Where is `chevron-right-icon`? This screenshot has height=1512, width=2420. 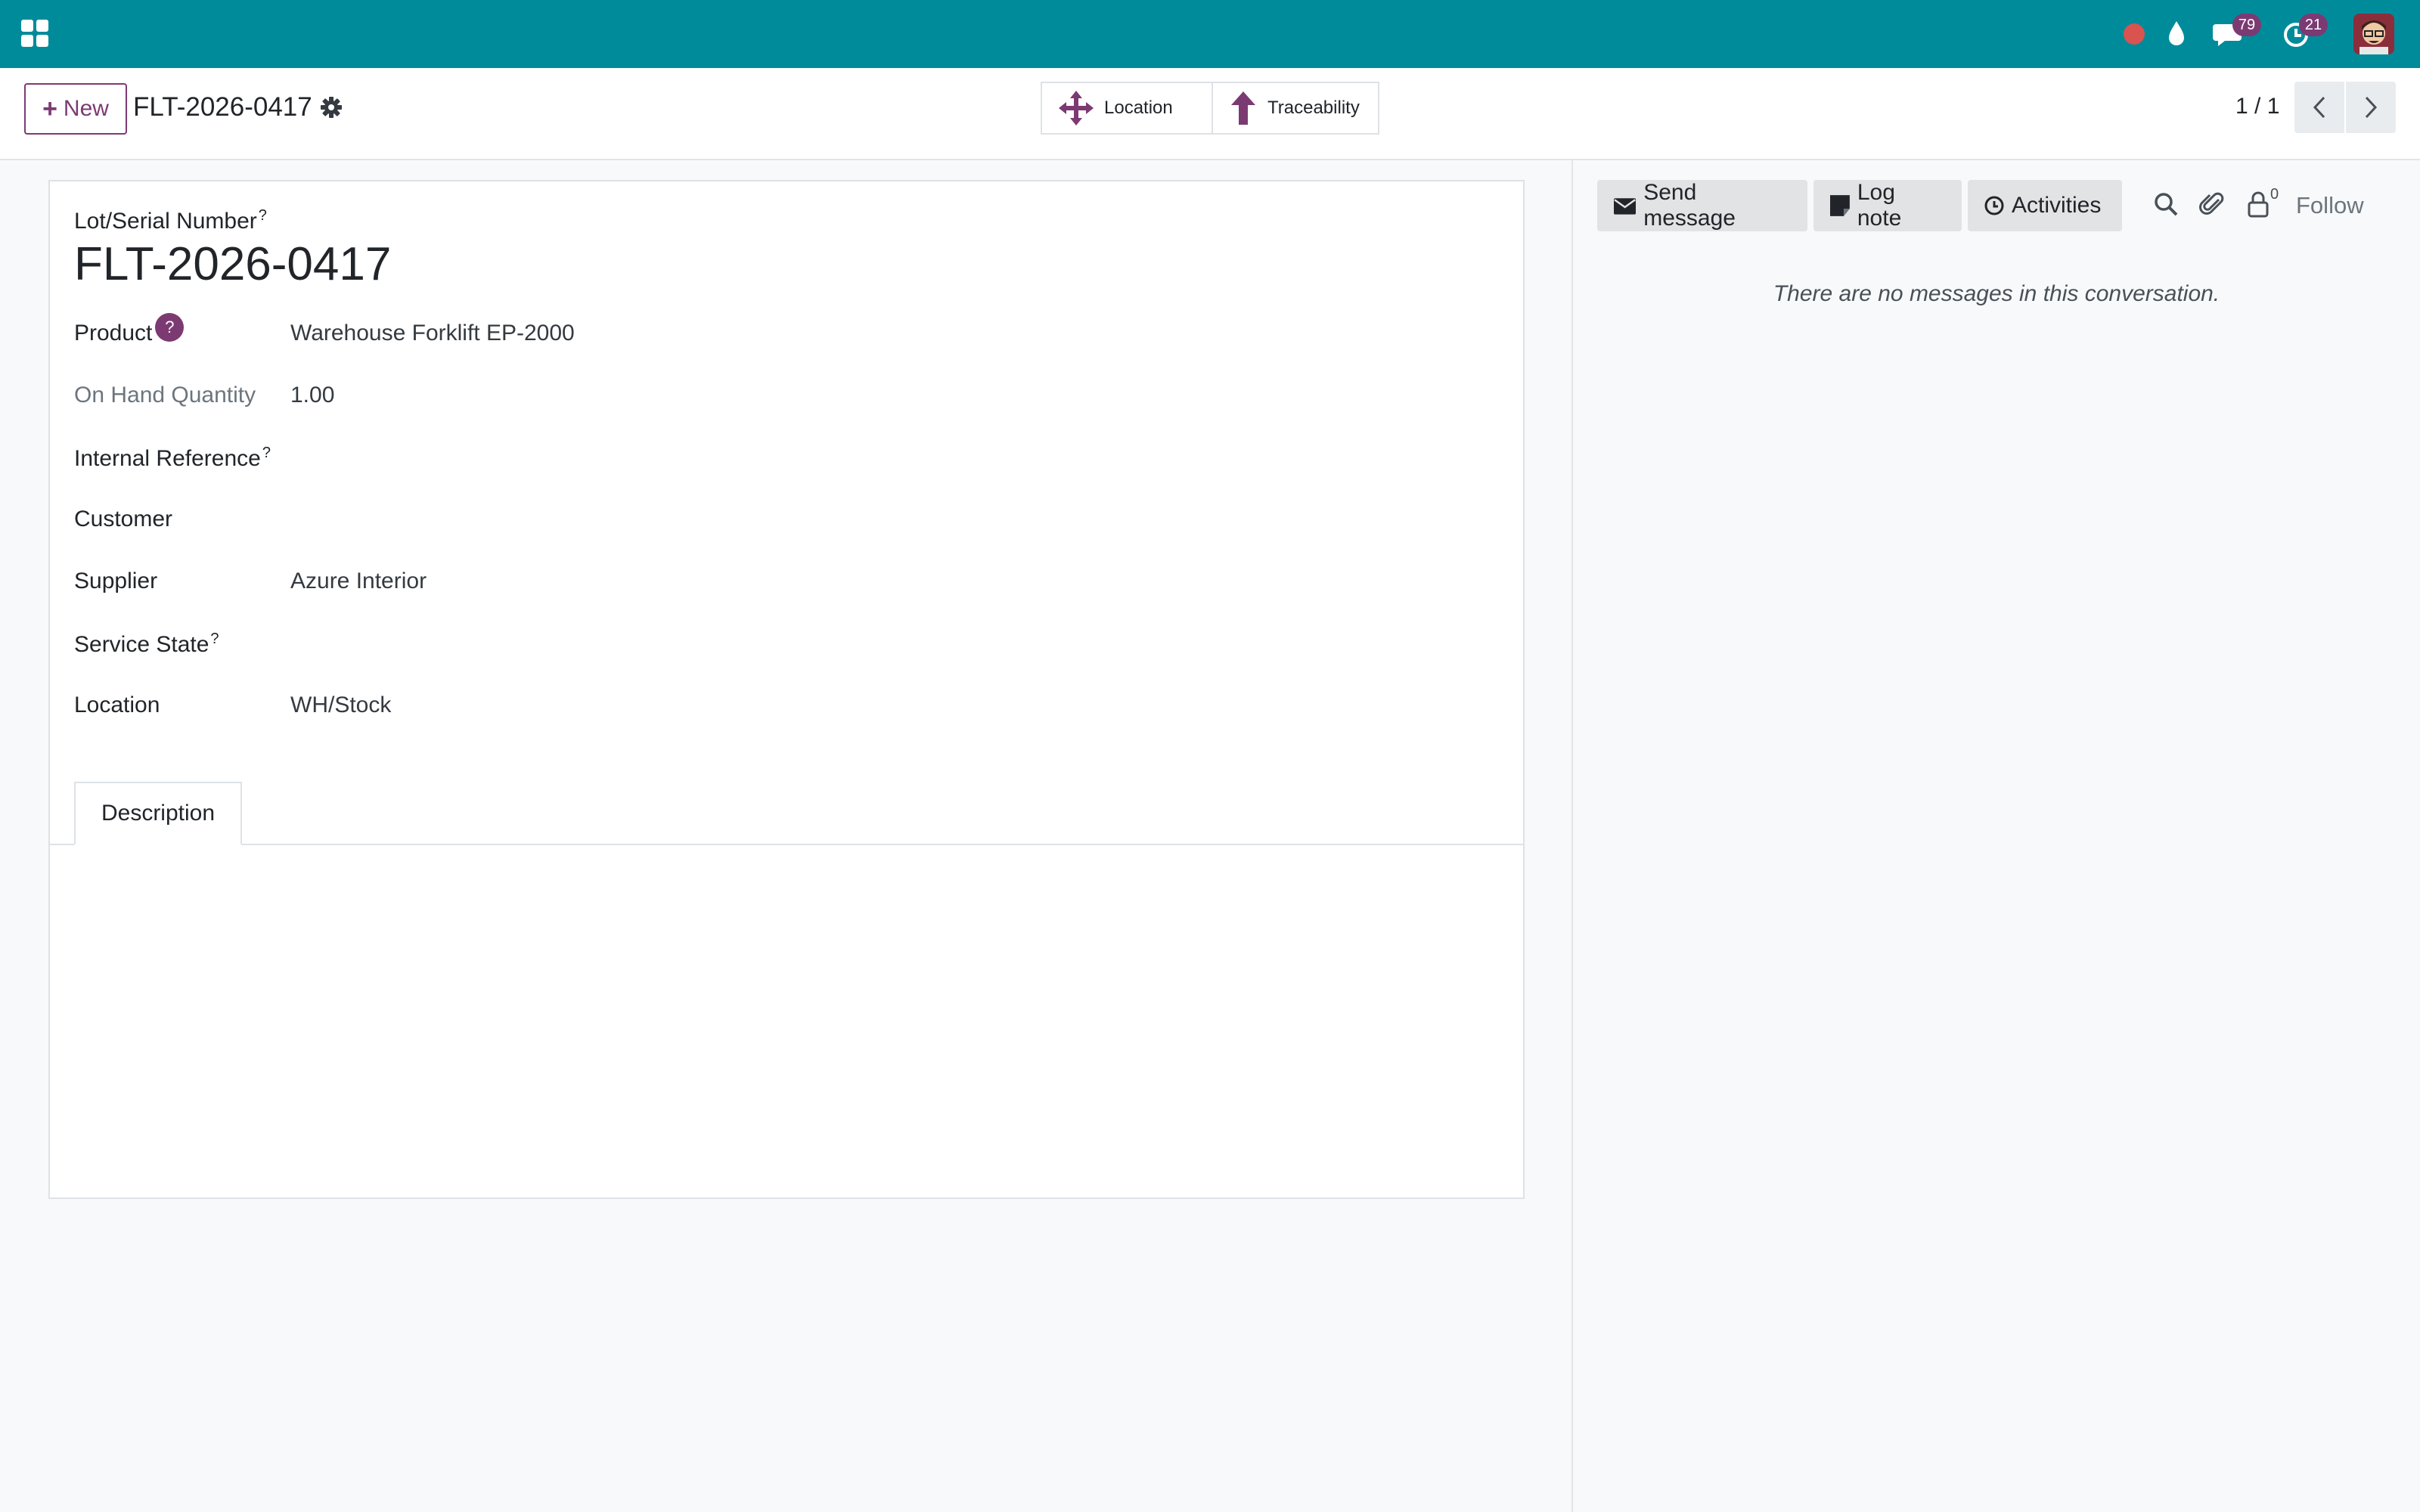 chevron-right-icon is located at coordinates (2371, 107).